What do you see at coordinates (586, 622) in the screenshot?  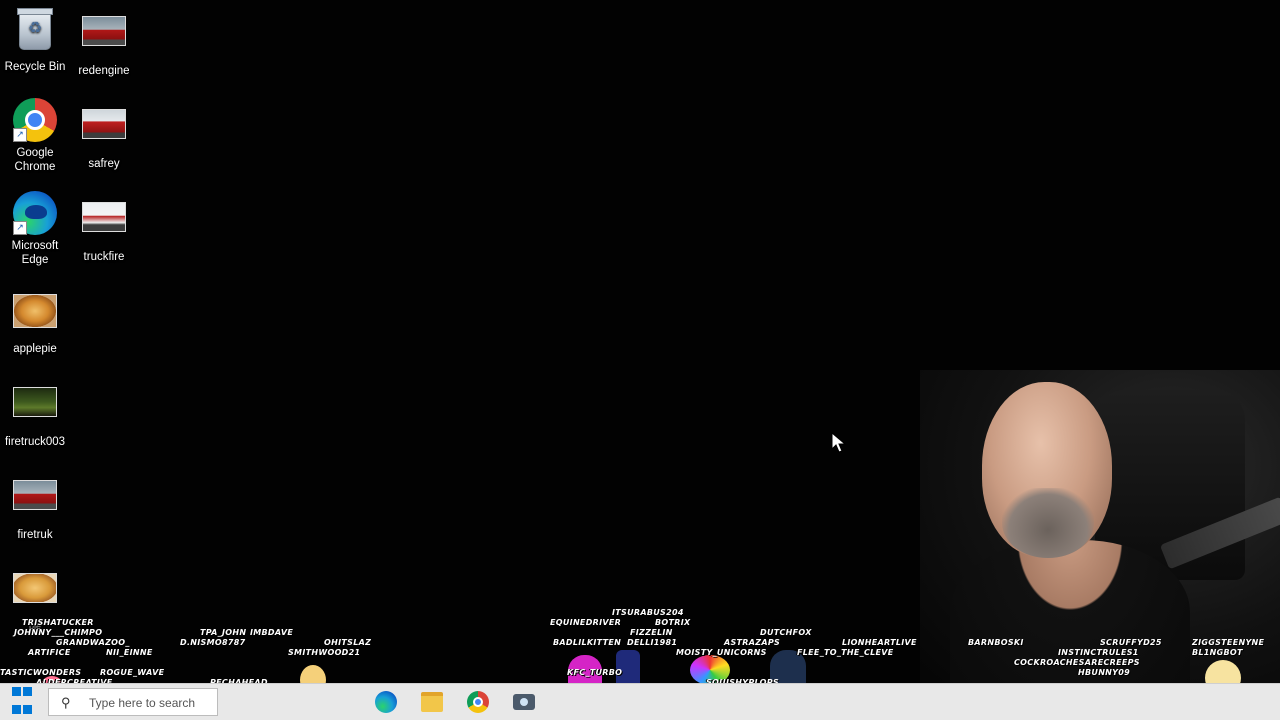 I see `chat-username: EQUINEDRIVER` at bounding box center [586, 622].